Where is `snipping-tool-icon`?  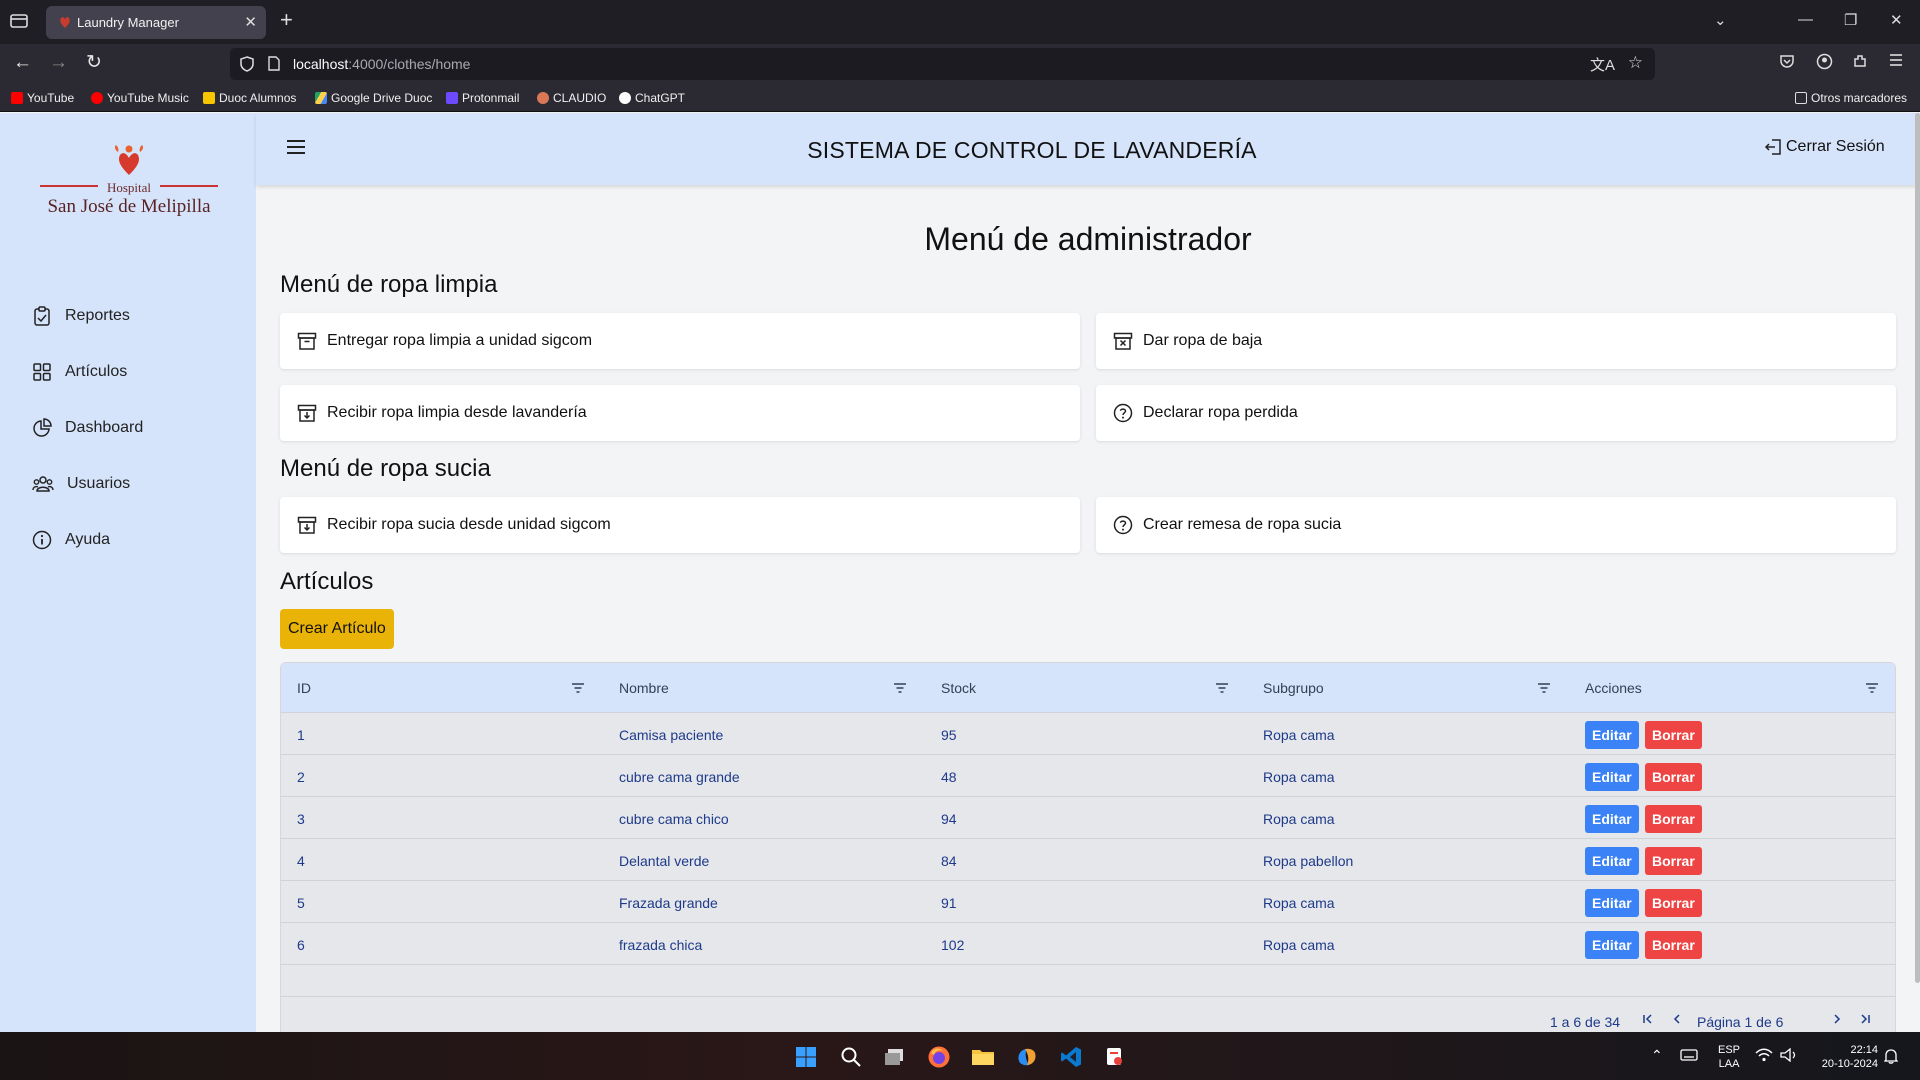
snipping-tool-icon is located at coordinates (1115, 1057).